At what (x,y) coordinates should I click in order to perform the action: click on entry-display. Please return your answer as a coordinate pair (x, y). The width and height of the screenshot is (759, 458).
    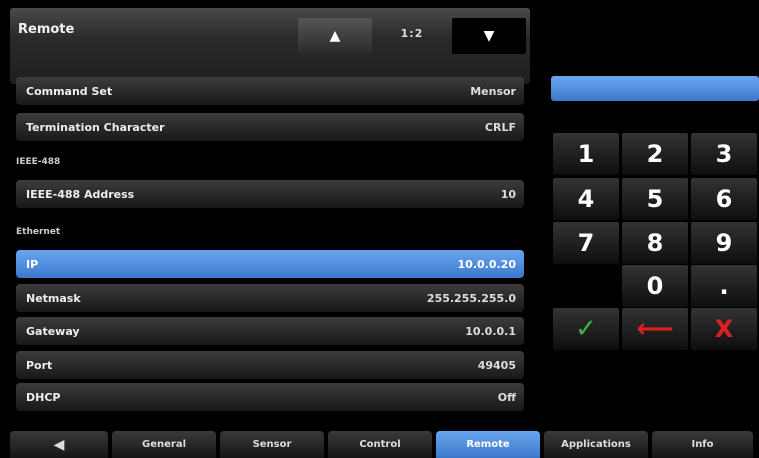
    Looking at the image, I should click on (655, 88).